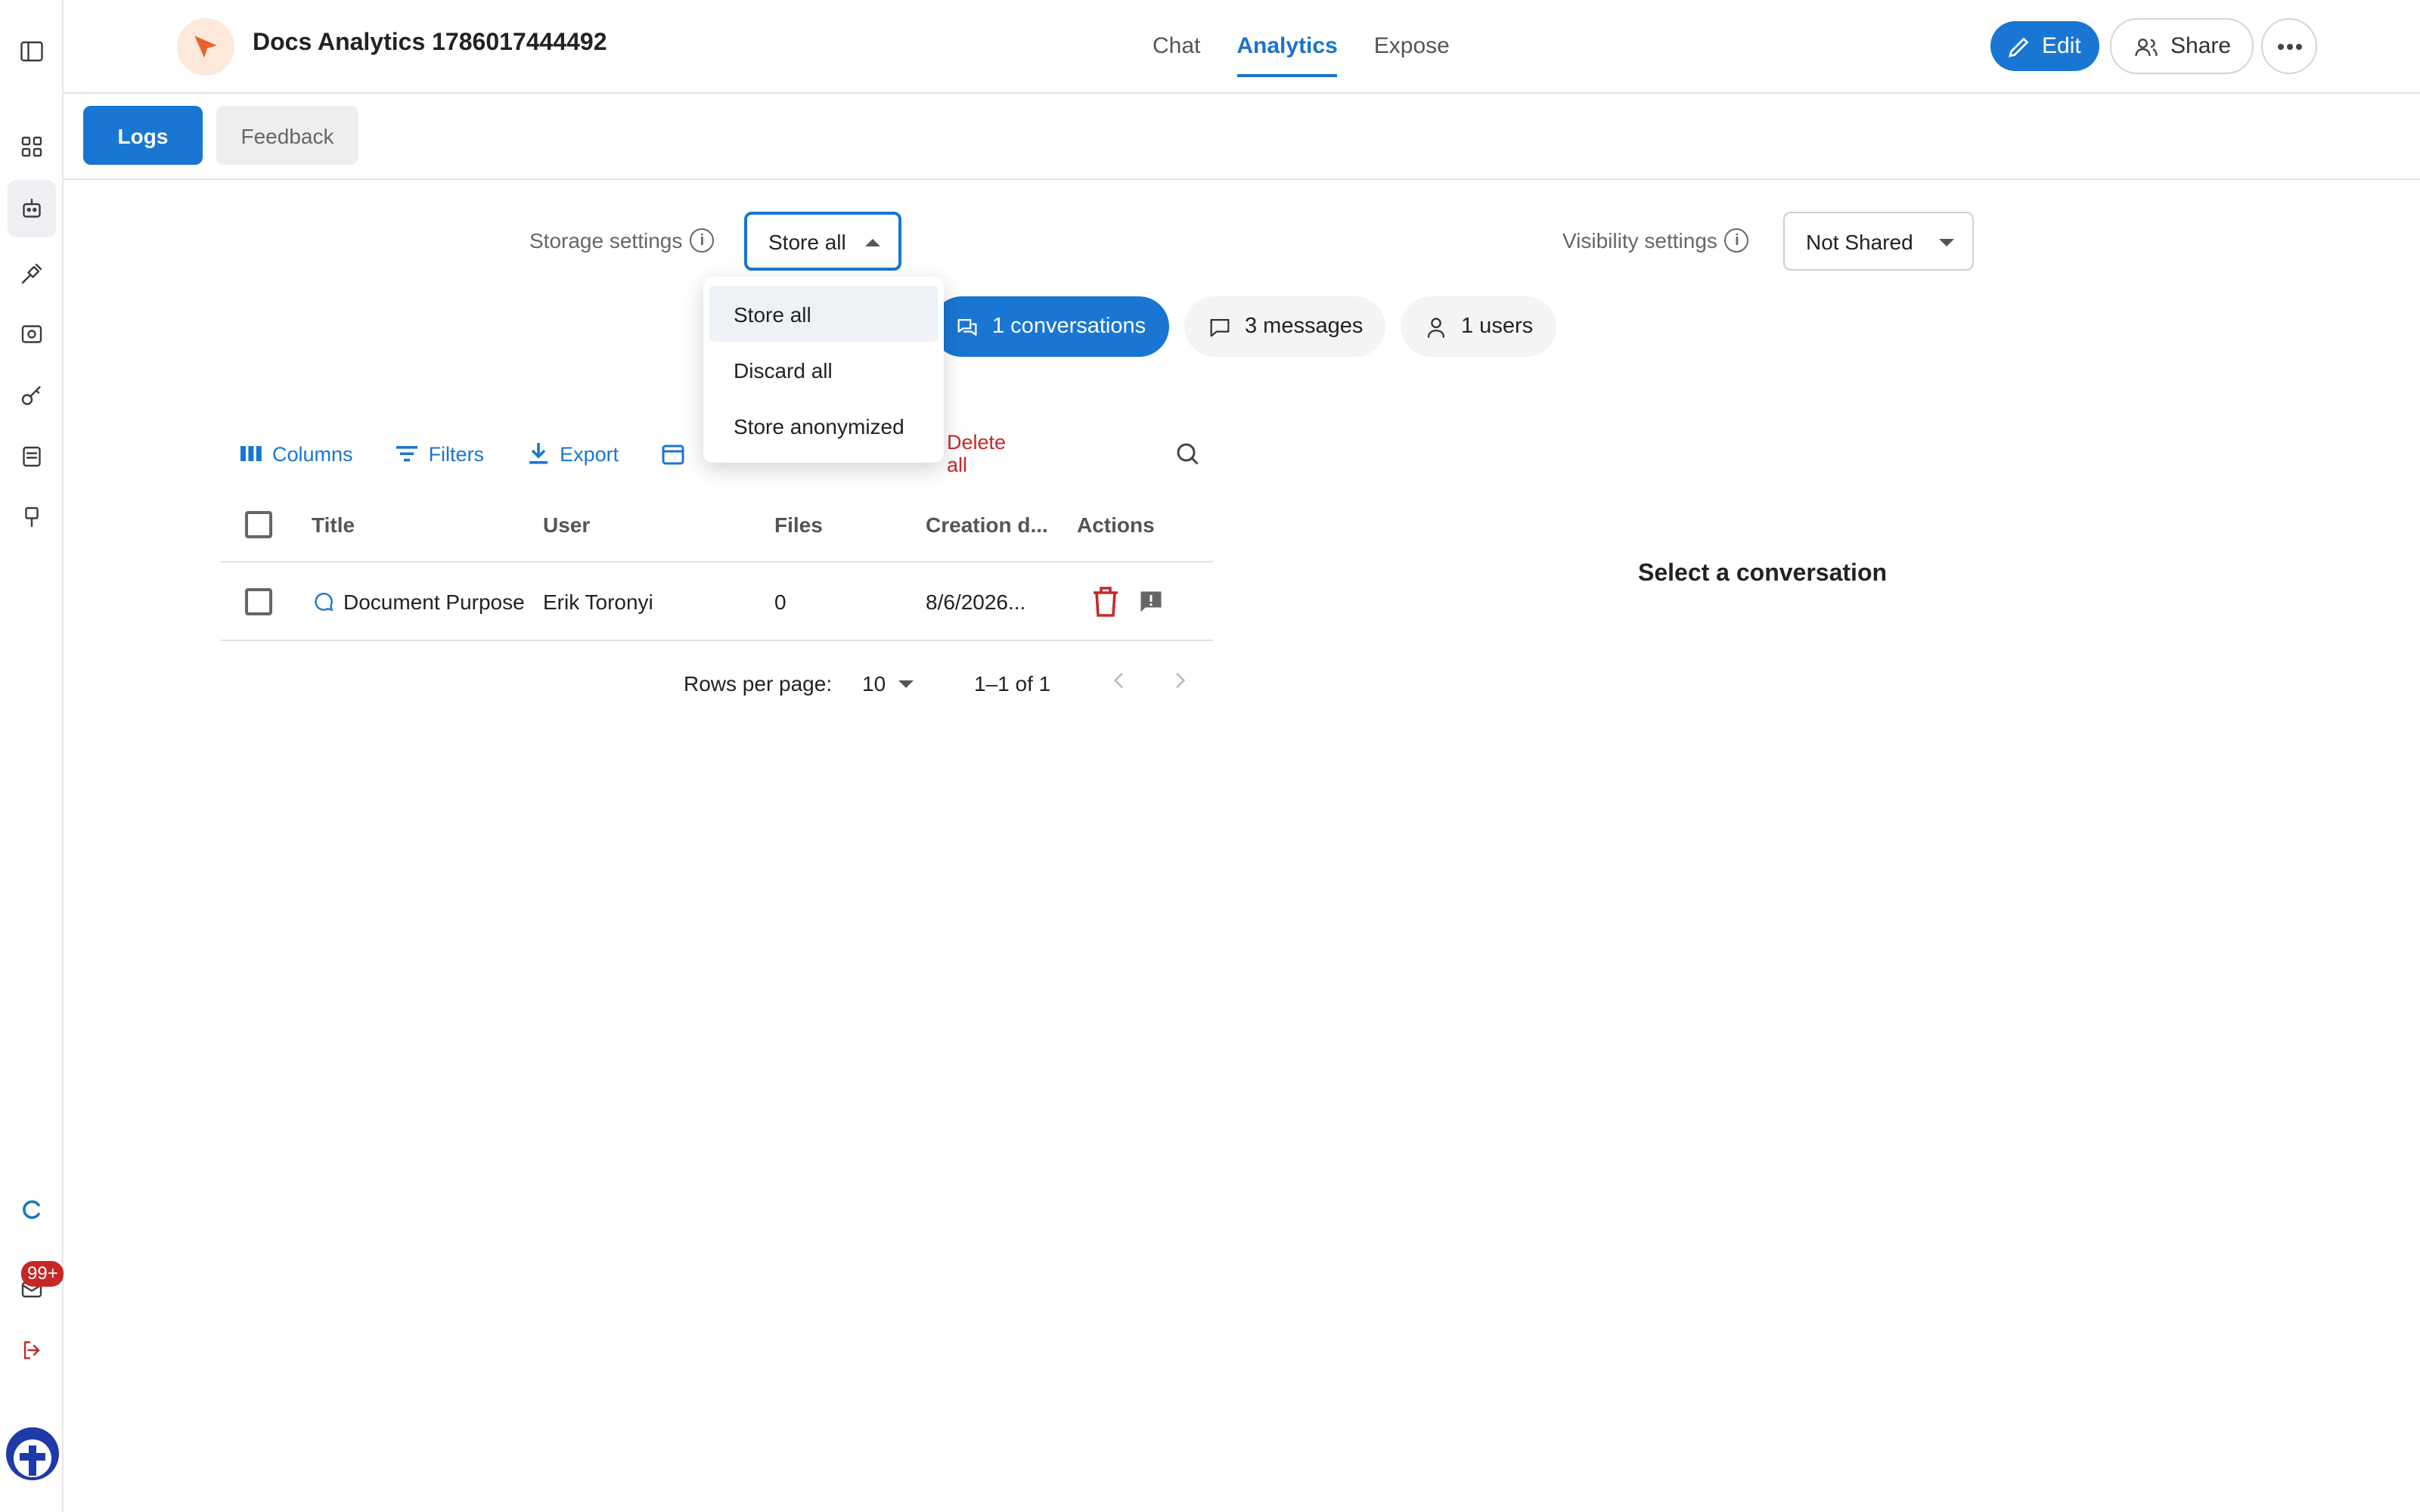  What do you see at coordinates (31, 517) in the screenshot?
I see `brush-icon` at bounding box center [31, 517].